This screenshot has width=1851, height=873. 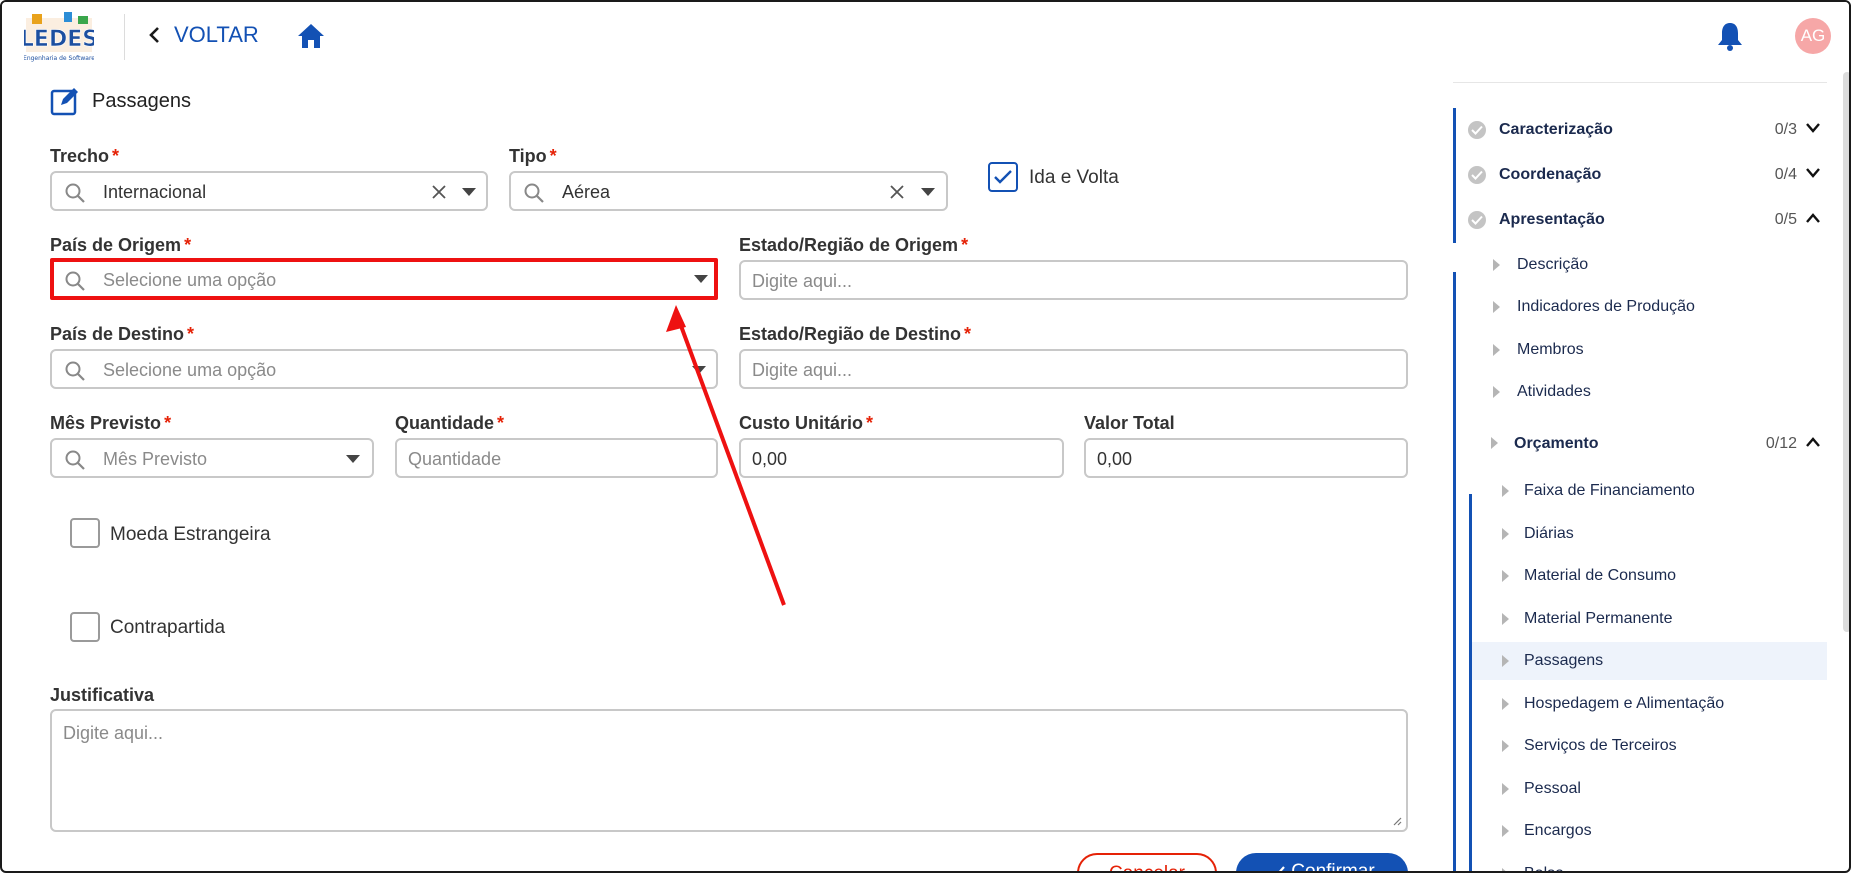 I want to click on sidebar-item-indicadores: Indicadores de Produção, so click(x=1655, y=307).